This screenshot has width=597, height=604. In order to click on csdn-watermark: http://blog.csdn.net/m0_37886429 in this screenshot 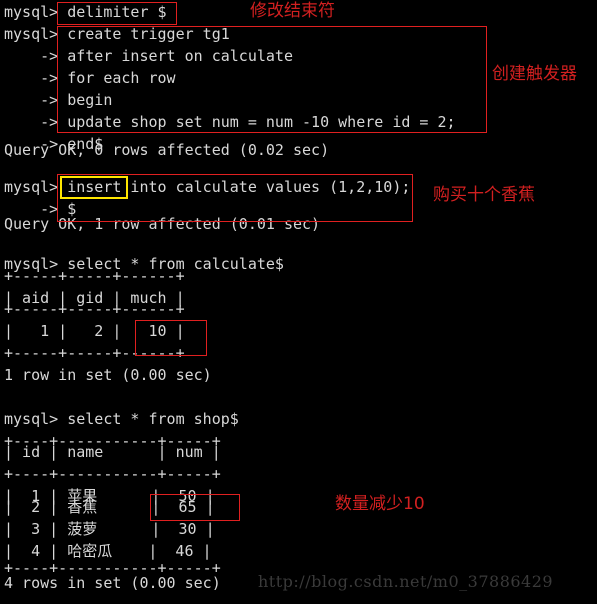, I will do `click(406, 581)`.